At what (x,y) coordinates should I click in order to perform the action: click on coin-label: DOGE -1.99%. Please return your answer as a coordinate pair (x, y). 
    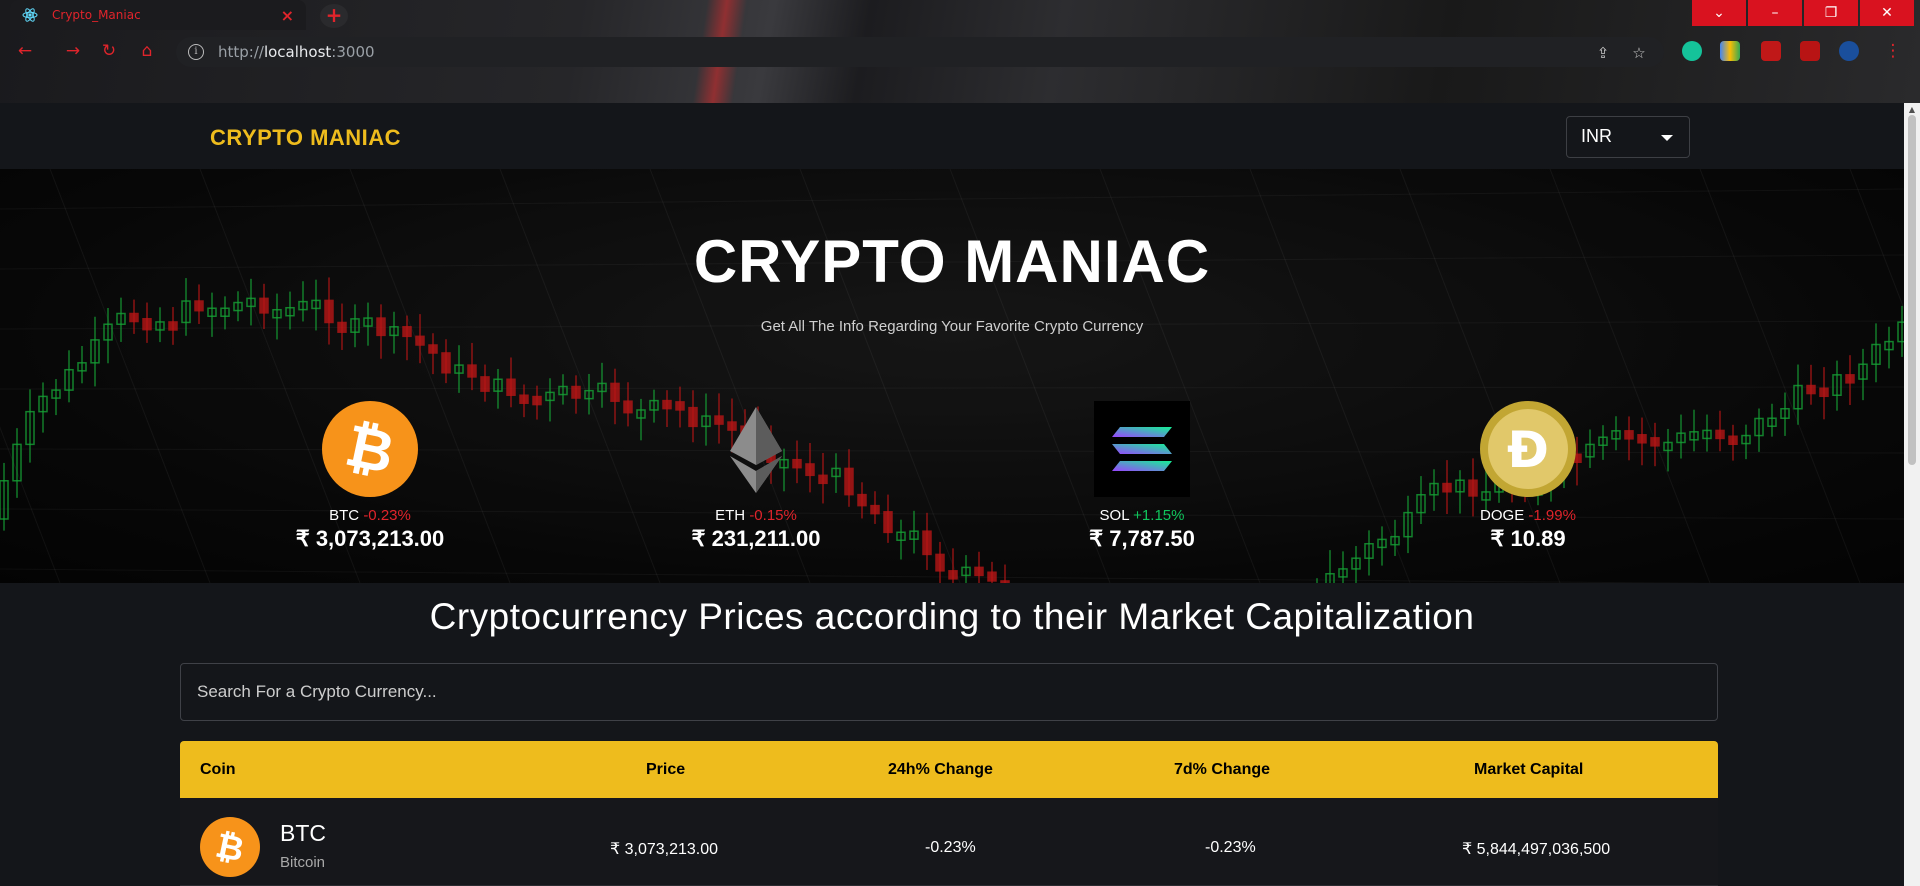
    Looking at the image, I should click on (1528, 515).